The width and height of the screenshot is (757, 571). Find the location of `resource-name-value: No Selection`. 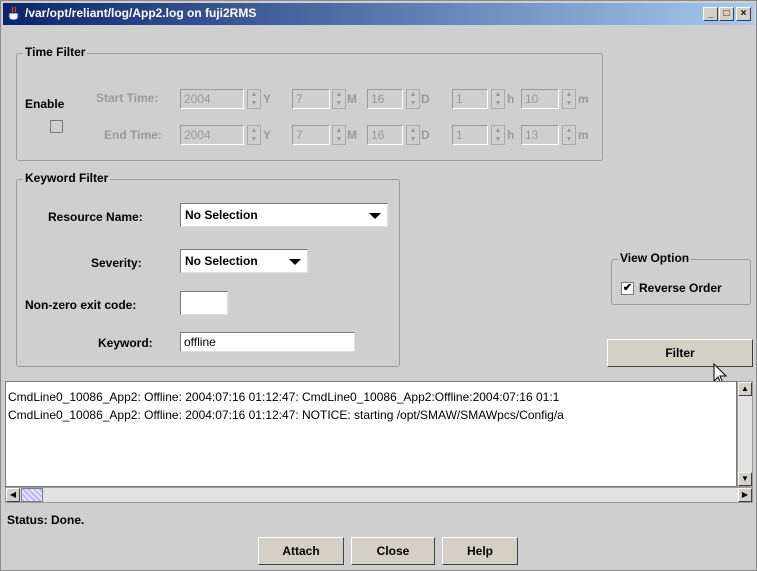

resource-name-value: No Selection is located at coordinates (221, 215).